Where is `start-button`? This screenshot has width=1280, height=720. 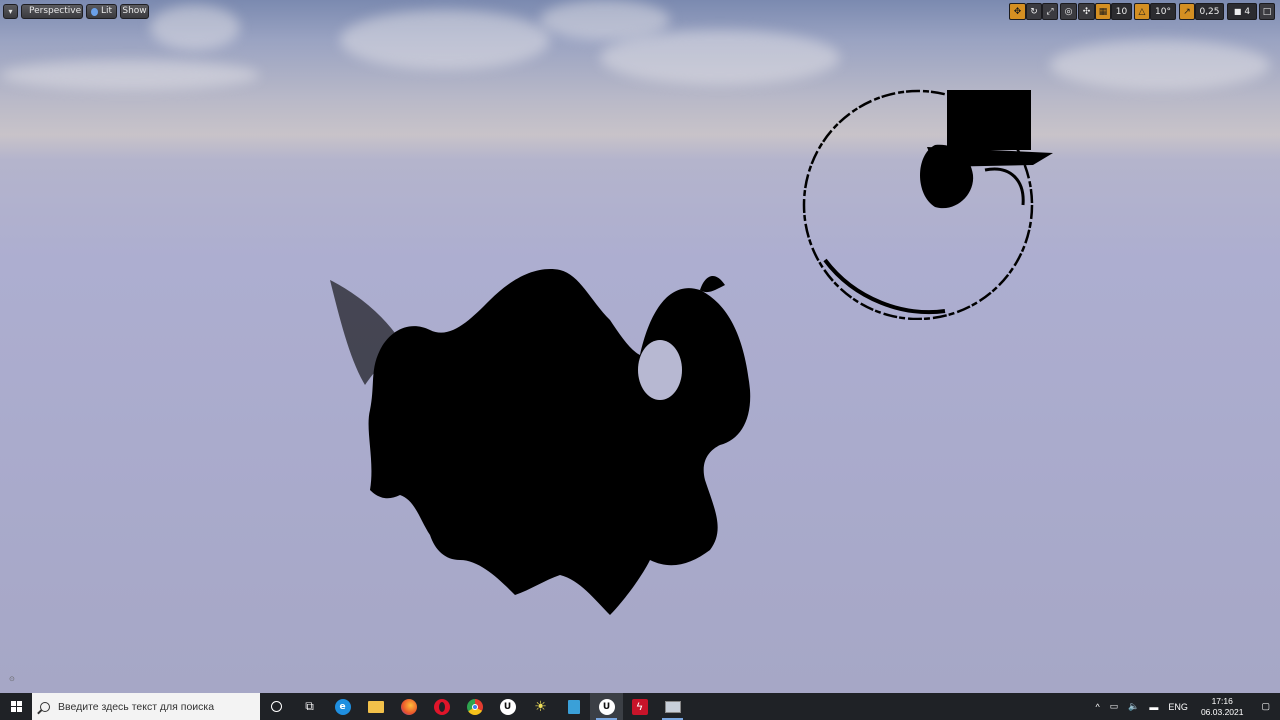
start-button is located at coordinates (16, 706).